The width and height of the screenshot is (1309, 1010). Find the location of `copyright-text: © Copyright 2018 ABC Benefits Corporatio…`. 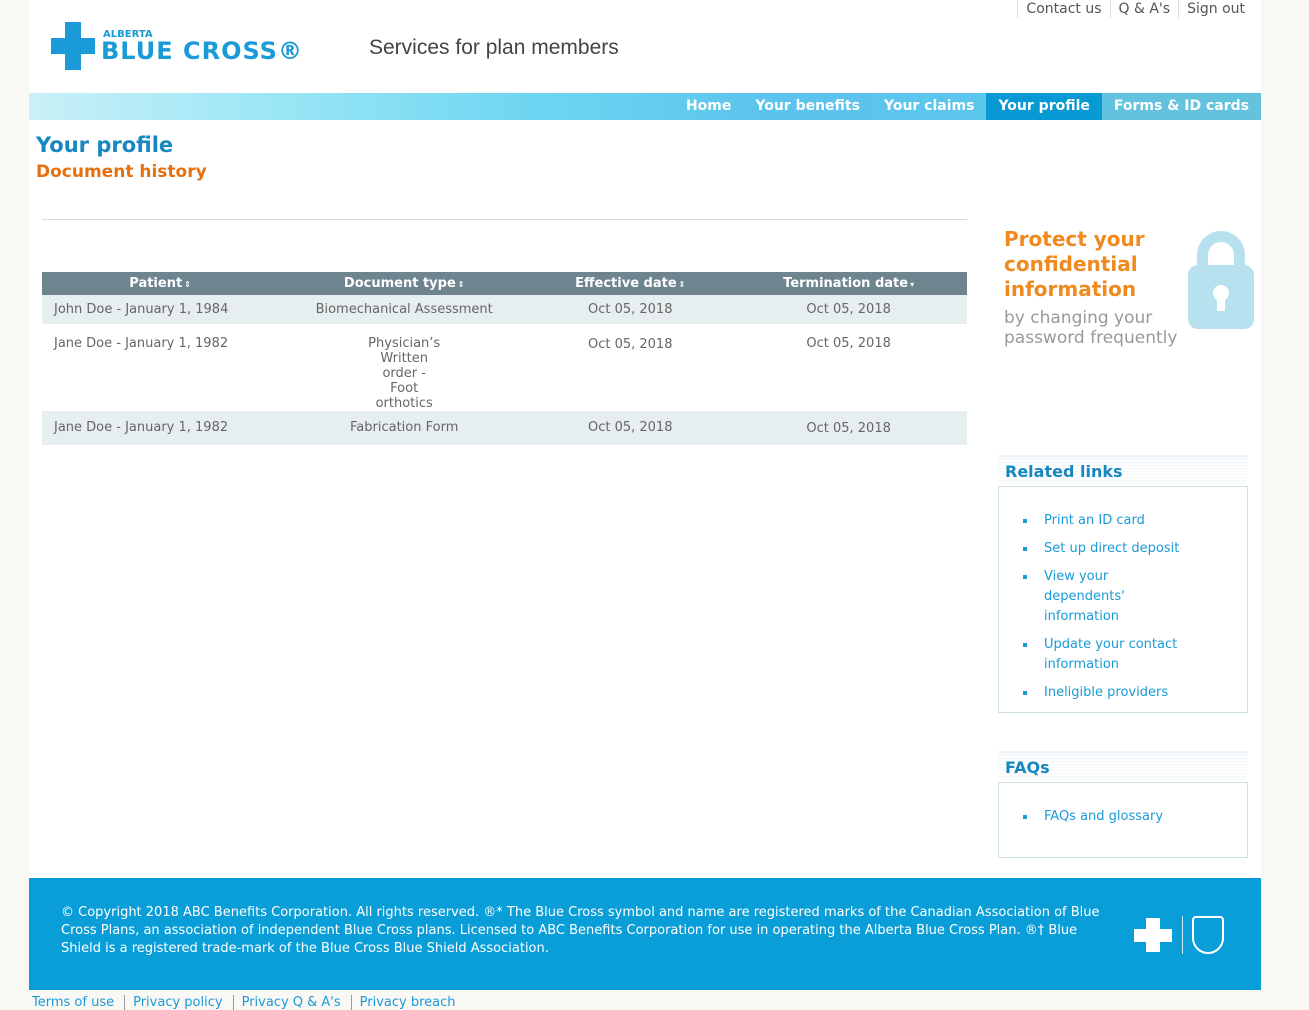

copyright-text: © Copyright 2018 ABC Benefits Corporatio… is located at coordinates (580, 930).